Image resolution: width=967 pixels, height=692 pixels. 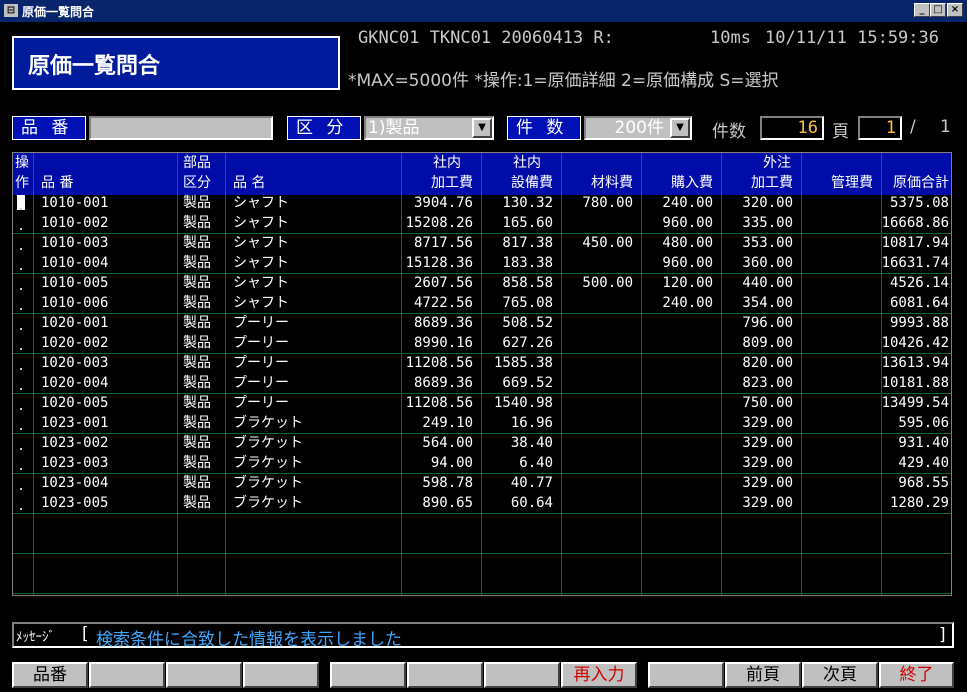 What do you see at coordinates (527, 323) in the screenshot?
I see `cell-equip: 508.52` at bounding box center [527, 323].